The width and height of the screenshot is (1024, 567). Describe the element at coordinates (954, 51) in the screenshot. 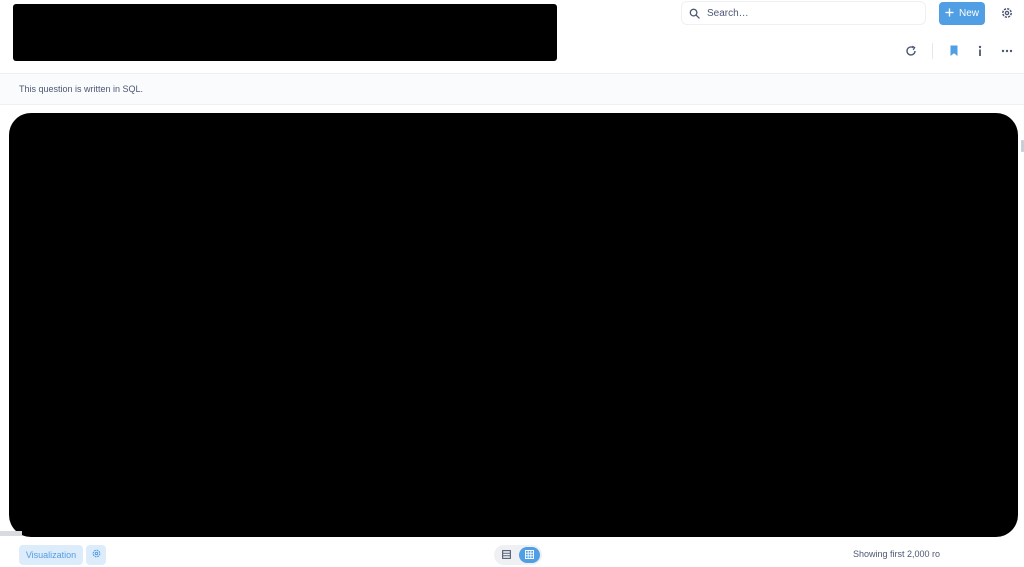

I see `bookmark-icon` at that location.